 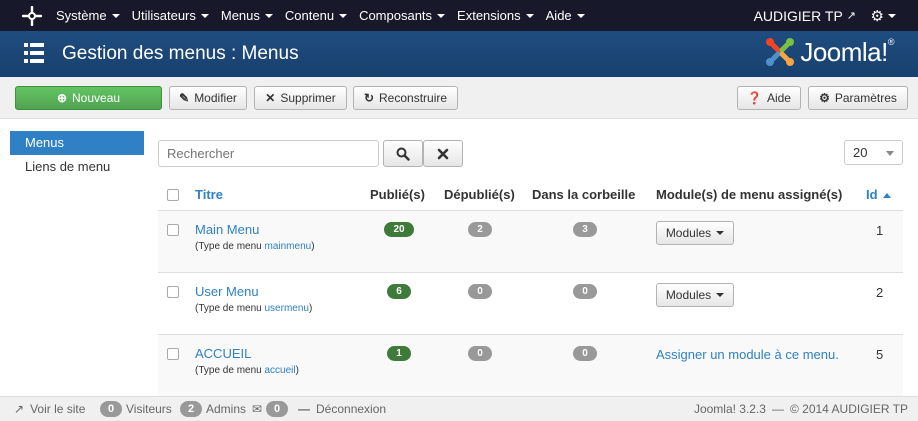 I want to click on unpublished-count-badge: 2, so click(x=480, y=229).